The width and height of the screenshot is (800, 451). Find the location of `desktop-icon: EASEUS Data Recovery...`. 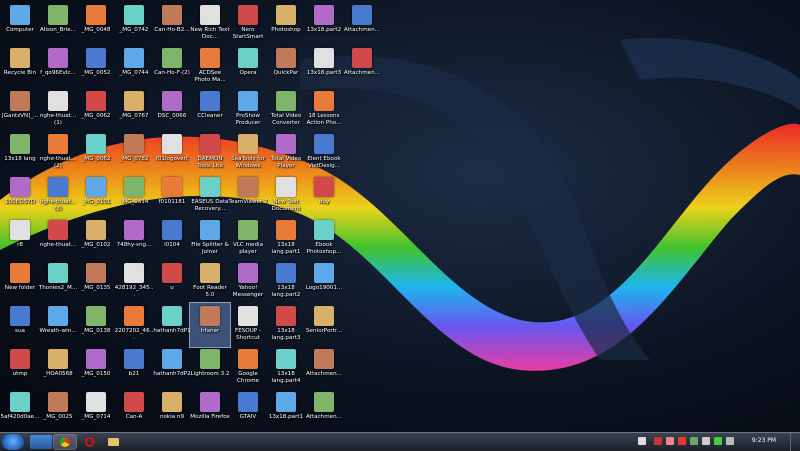

desktop-icon: EASEUS Data Recovery... is located at coordinates (210, 196).